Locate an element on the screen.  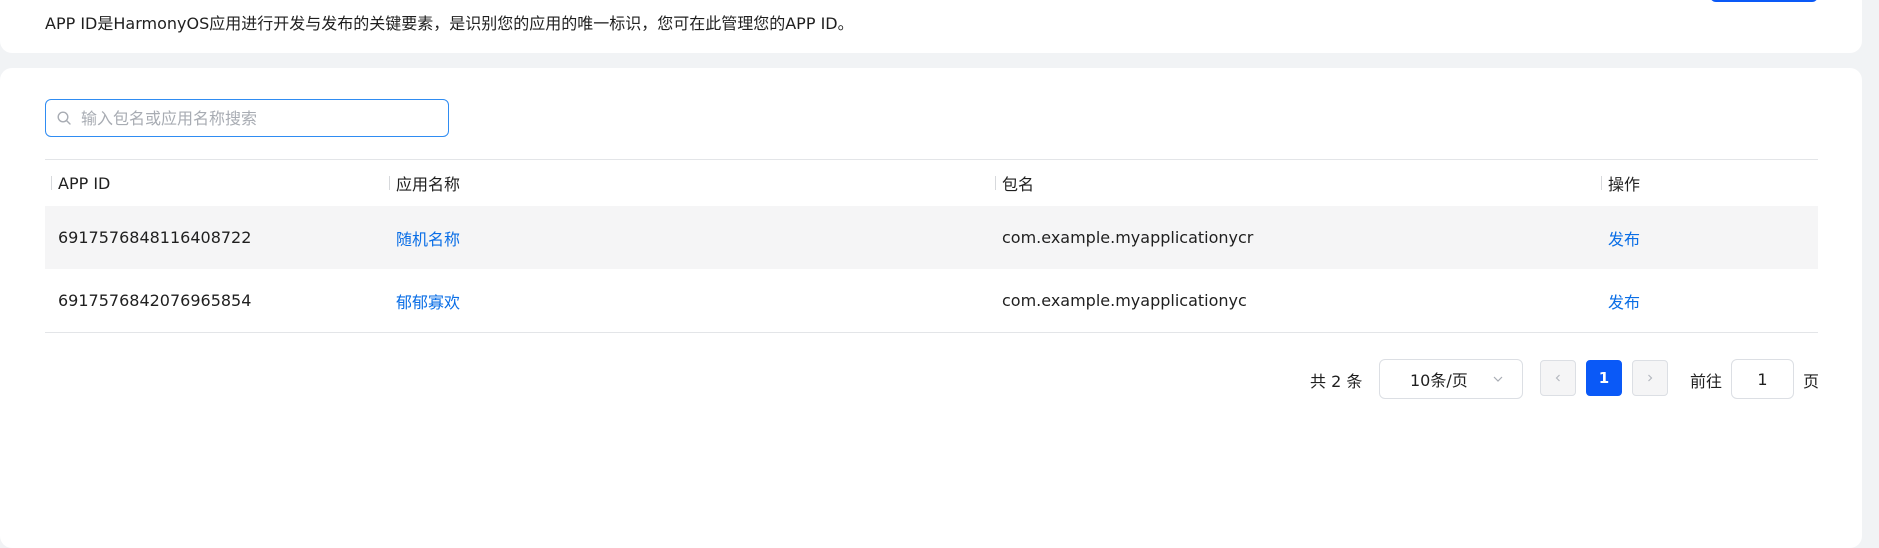
page-unit-label: 页 is located at coordinates (1811, 381).